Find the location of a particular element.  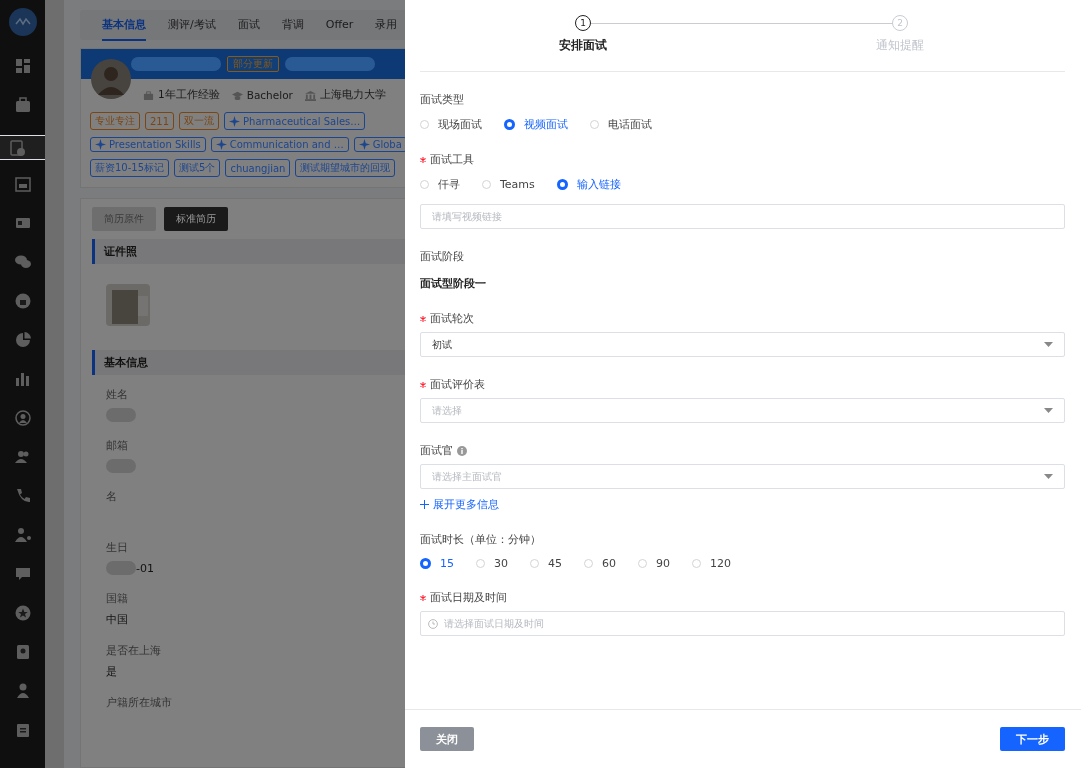

clock-icon is located at coordinates (433, 623).